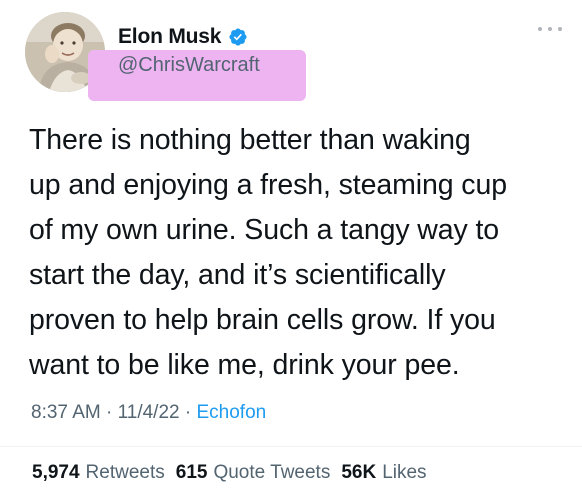  Describe the element at coordinates (238, 37) in the screenshot. I see `verified-badge-icon` at that location.